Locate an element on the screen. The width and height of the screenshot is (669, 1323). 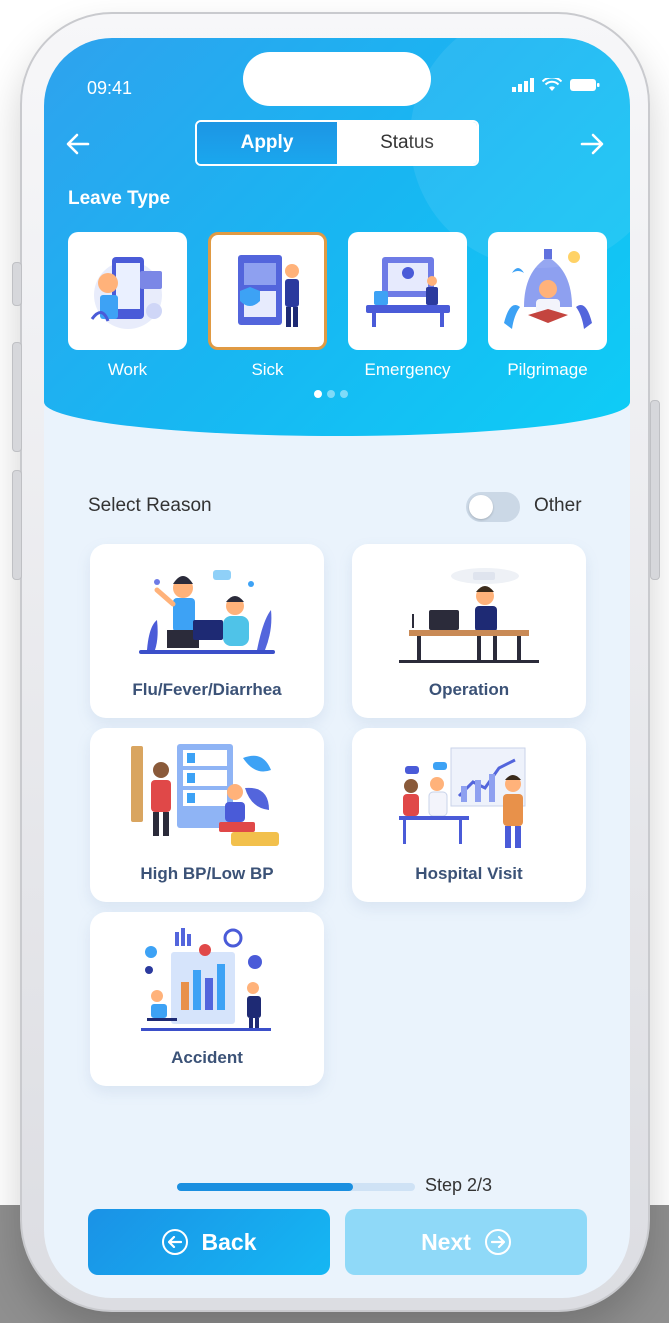
sick-illustration-icon is located at coordinates (268, 291).